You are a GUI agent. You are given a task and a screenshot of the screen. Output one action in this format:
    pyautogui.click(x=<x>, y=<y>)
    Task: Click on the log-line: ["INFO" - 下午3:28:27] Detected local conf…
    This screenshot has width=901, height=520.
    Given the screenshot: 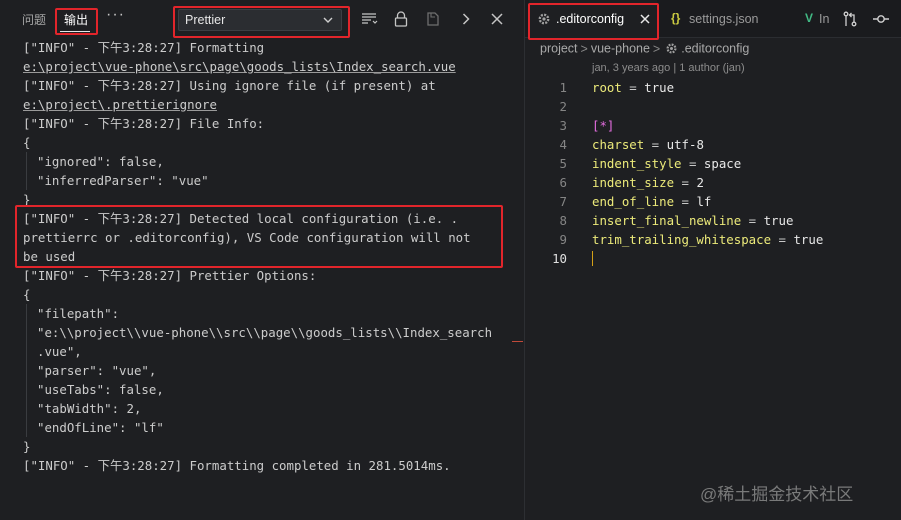 What is the action you would take?
    pyautogui.click(x=273, y=218)
    